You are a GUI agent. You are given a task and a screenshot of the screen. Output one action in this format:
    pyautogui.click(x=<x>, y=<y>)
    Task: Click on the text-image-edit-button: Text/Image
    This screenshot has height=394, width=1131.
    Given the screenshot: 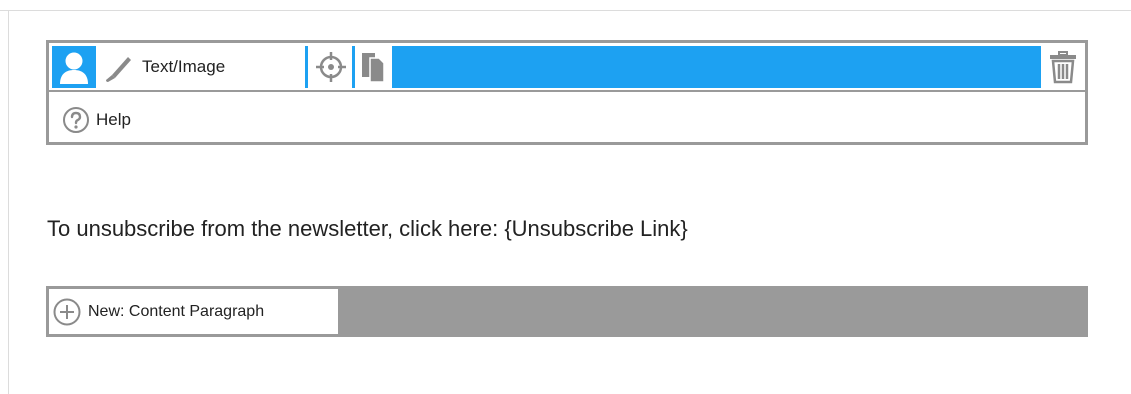 What is the action you would take?
    pyautogui.click(x=176, y=67)
    